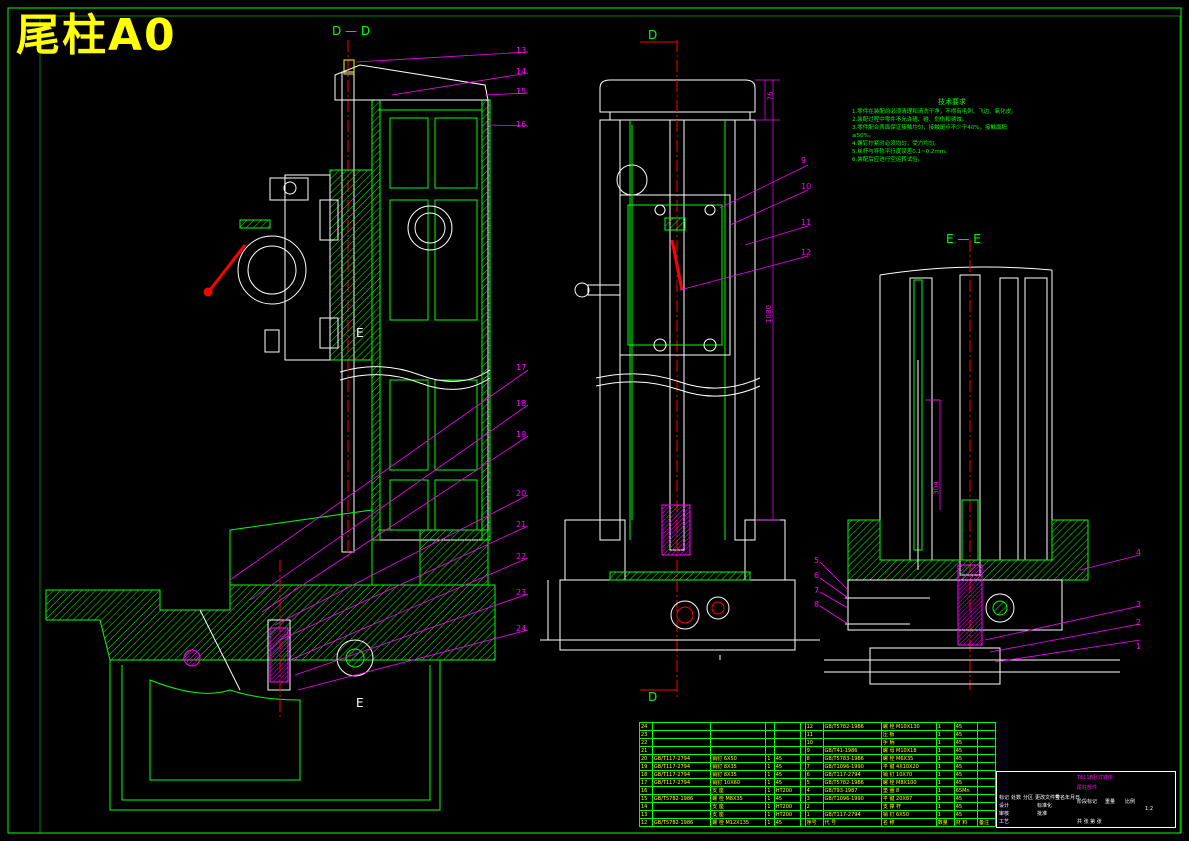  Describe the element at coordinates (814, 750) in the screenshot. I see `parts-table-cell: 9` at that location.